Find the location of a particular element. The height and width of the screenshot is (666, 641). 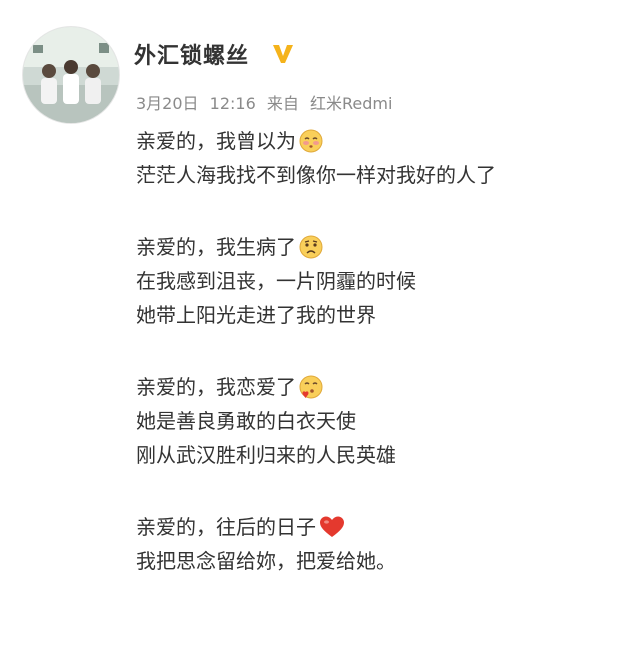

post-meta: 3月20日 12:16 来自 红米Redmi is located at coordinates (267, 102).